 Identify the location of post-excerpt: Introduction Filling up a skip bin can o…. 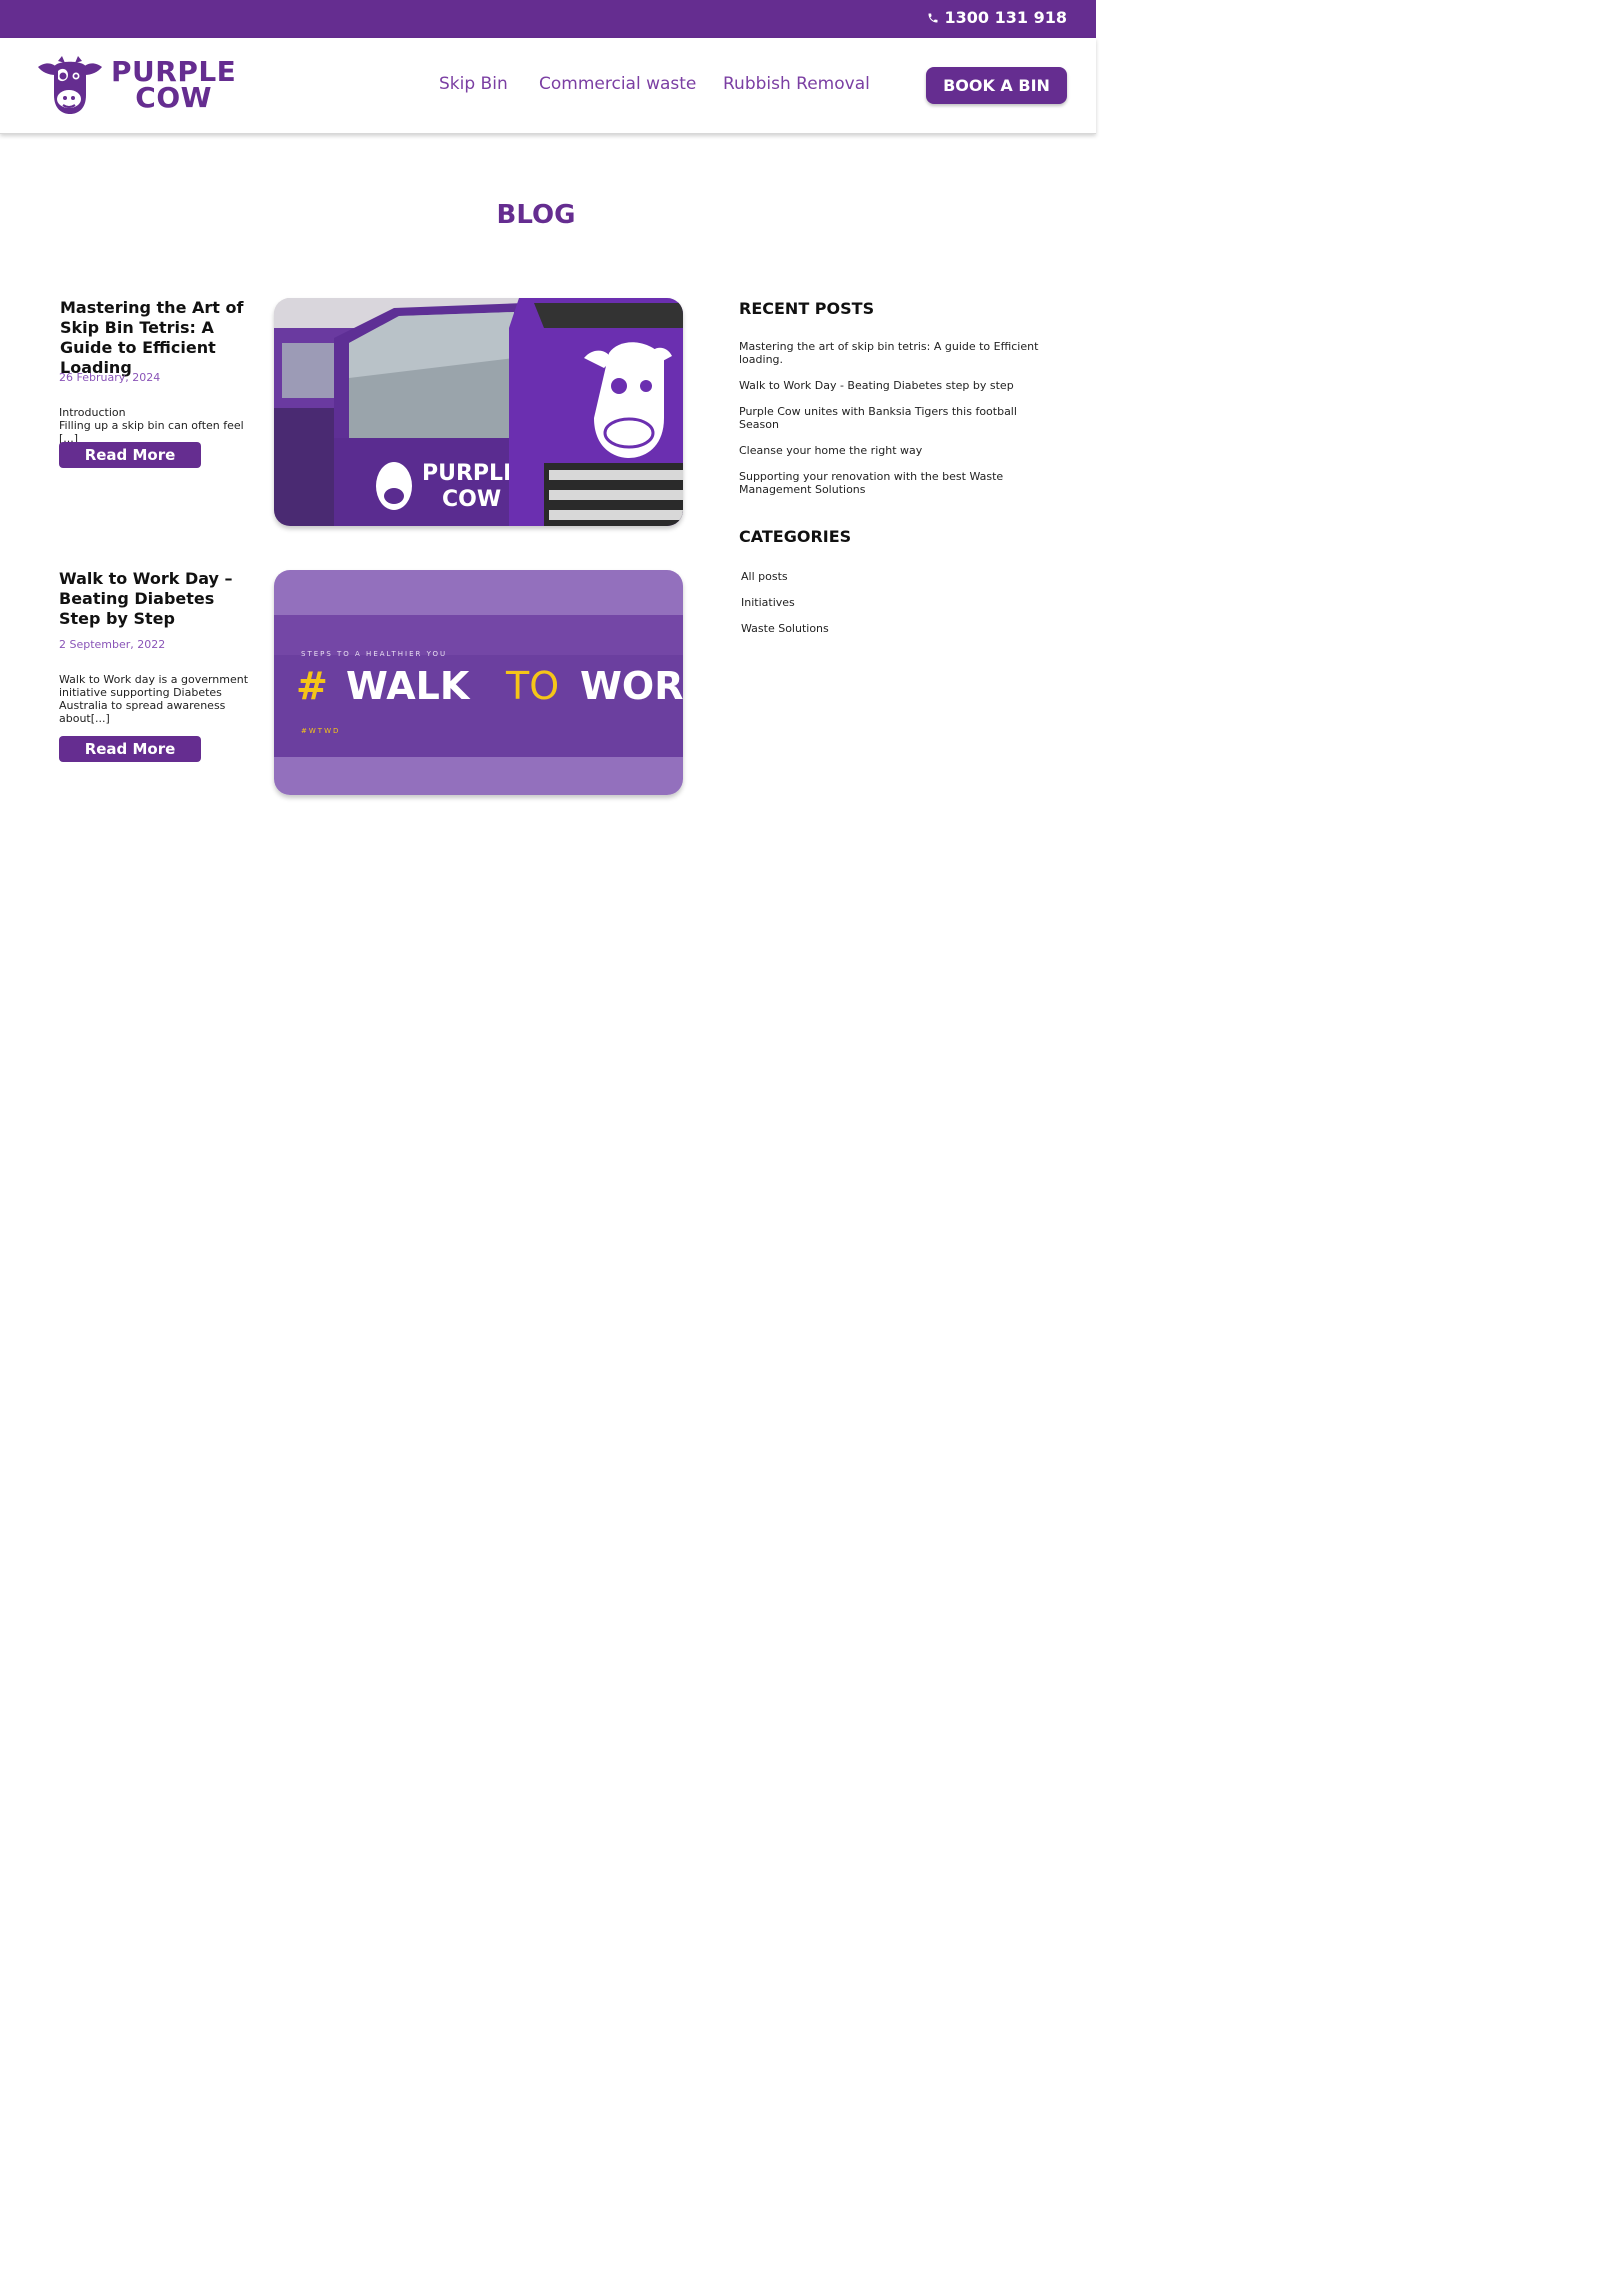
(159, 425).